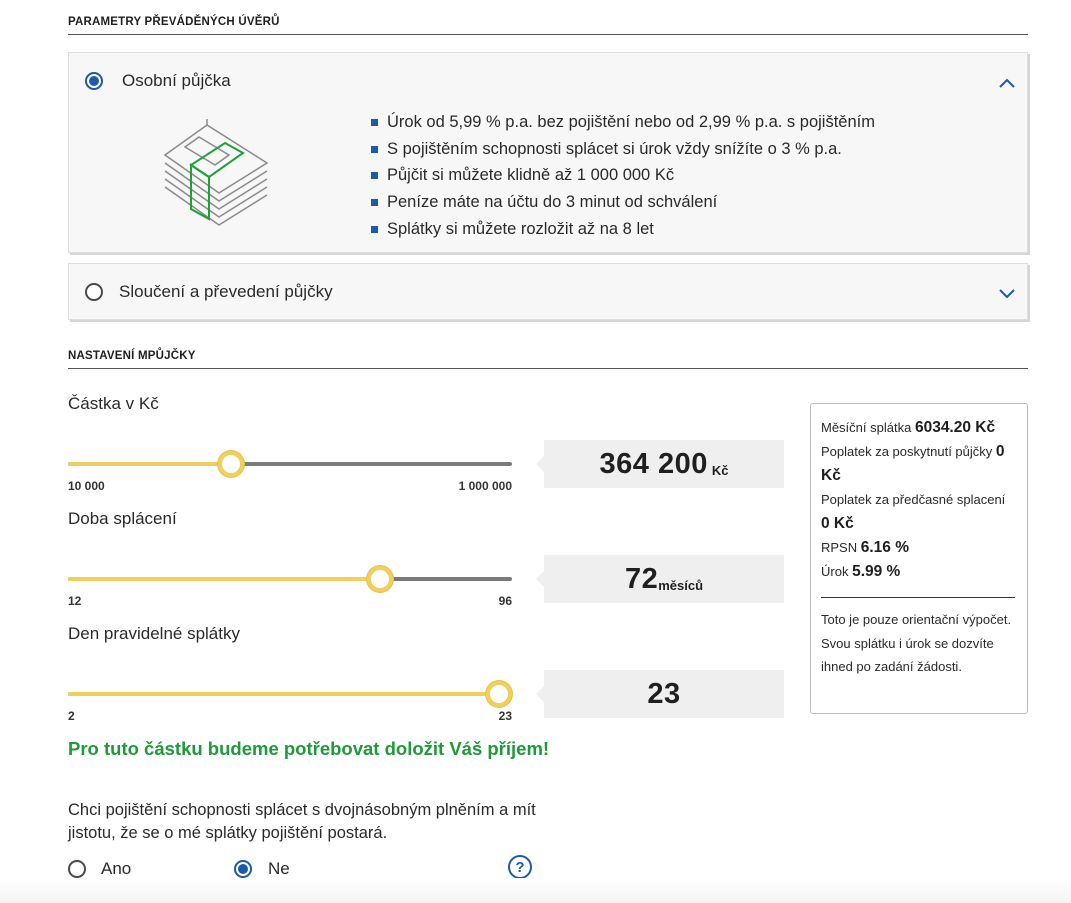  I want to click on amount-value-box: 364 200 Kč, so click(660, 464).